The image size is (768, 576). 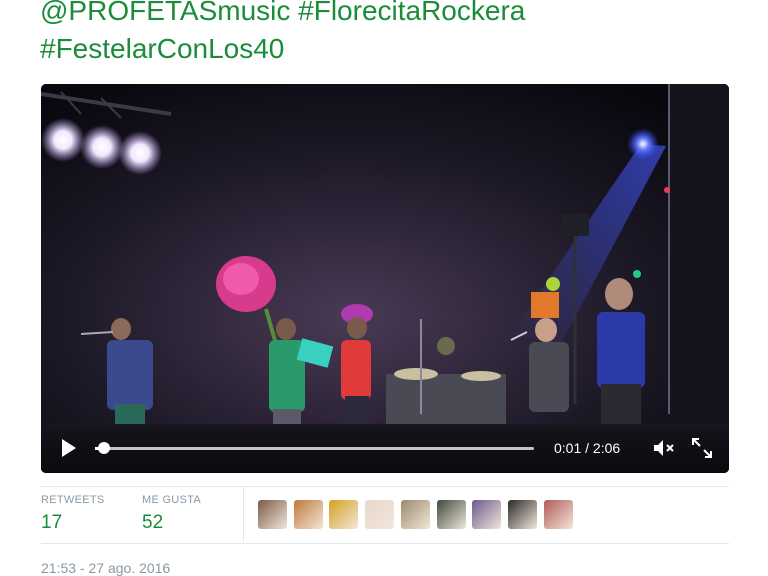 What do you see at coordinates (153, 522) in the screenshot?
I see `likes-count: 52` at bounding box center [153, 522].